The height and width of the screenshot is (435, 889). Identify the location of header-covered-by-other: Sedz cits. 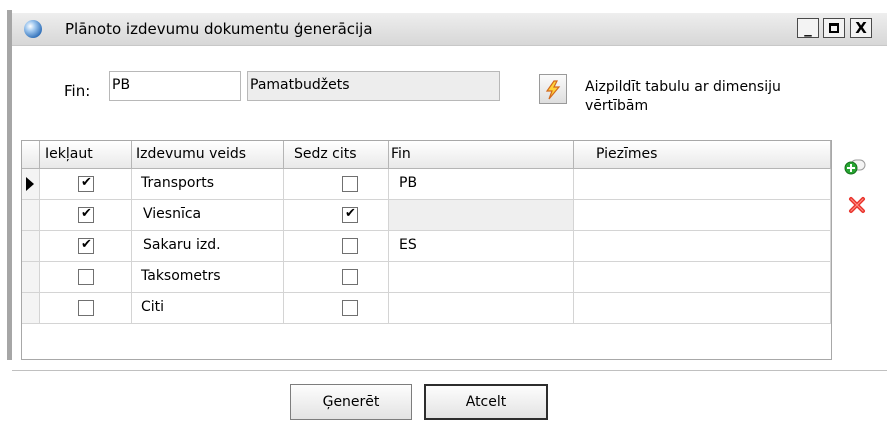
(336, 155).